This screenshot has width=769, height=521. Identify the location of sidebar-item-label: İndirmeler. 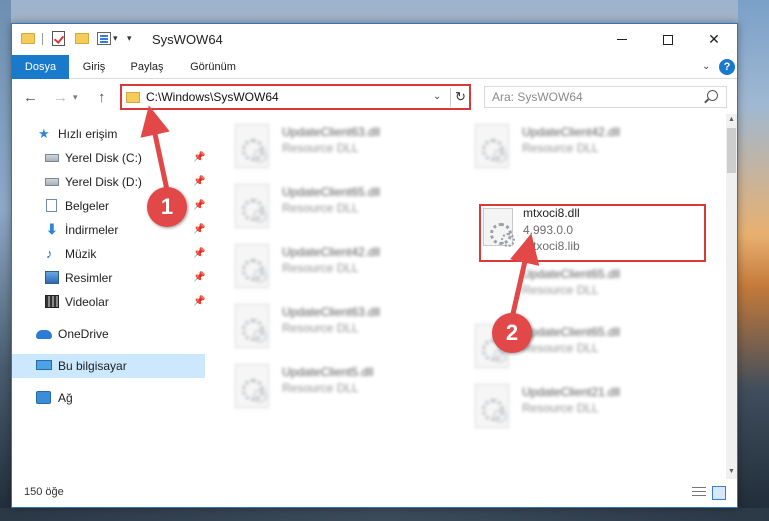
(92, 230).